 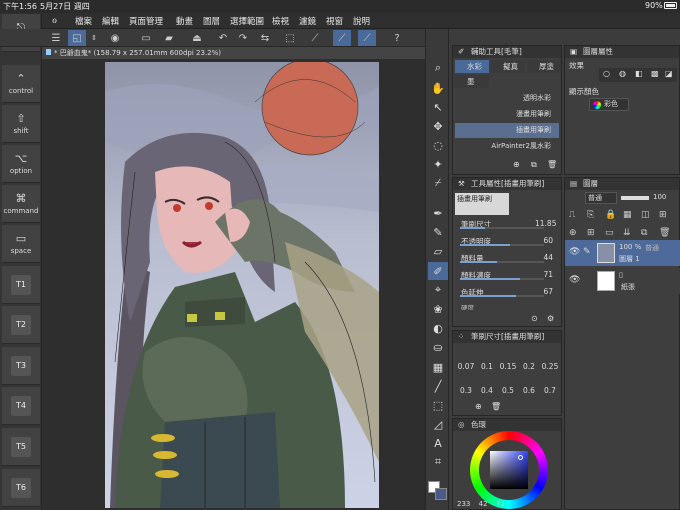 I want to click on hue-ring, so click(x=509, y=470).